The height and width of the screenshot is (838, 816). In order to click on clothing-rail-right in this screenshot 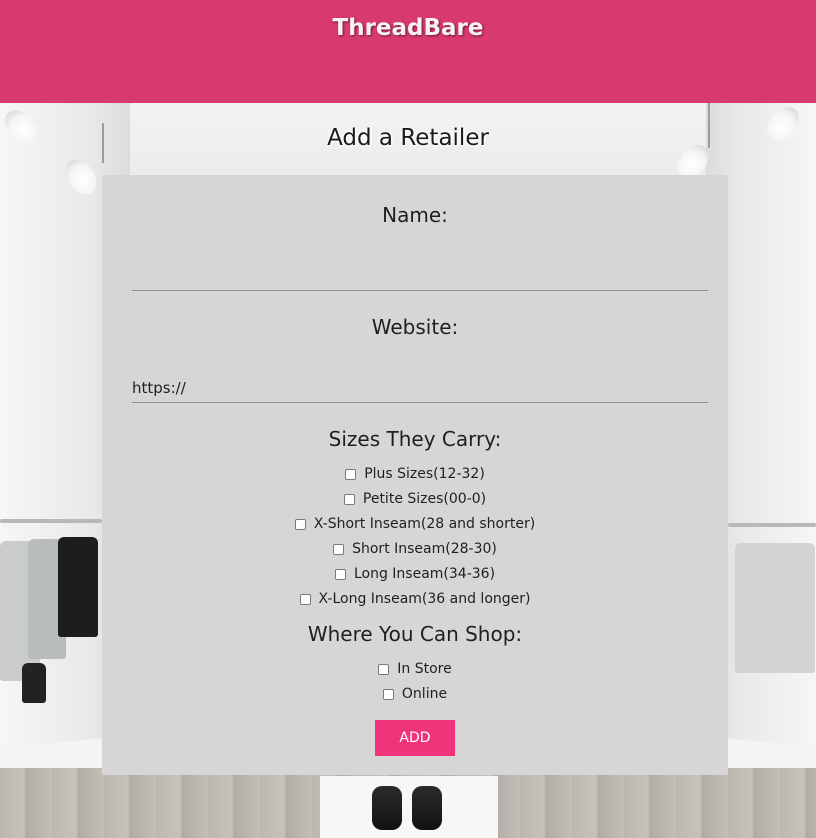, I will do `click(772, 525)`.